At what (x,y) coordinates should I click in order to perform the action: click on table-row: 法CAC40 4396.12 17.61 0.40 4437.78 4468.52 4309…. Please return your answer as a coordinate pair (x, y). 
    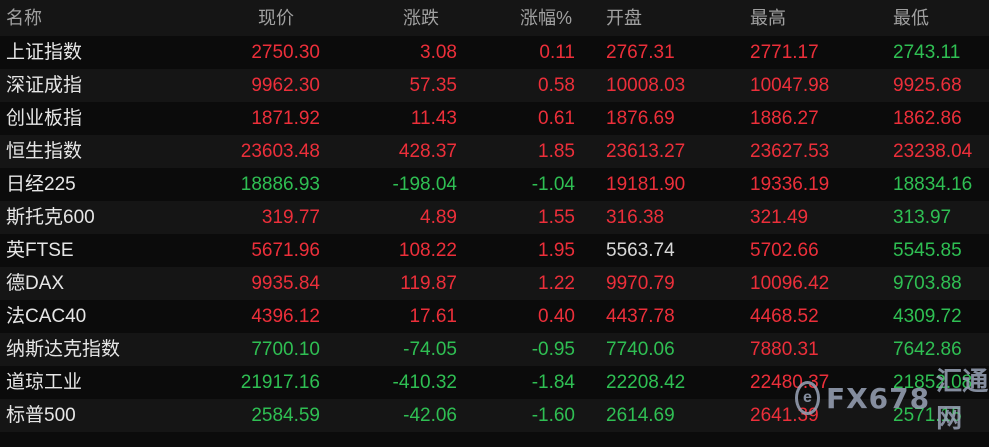
    Looking at the image, I should click on (494, 316).